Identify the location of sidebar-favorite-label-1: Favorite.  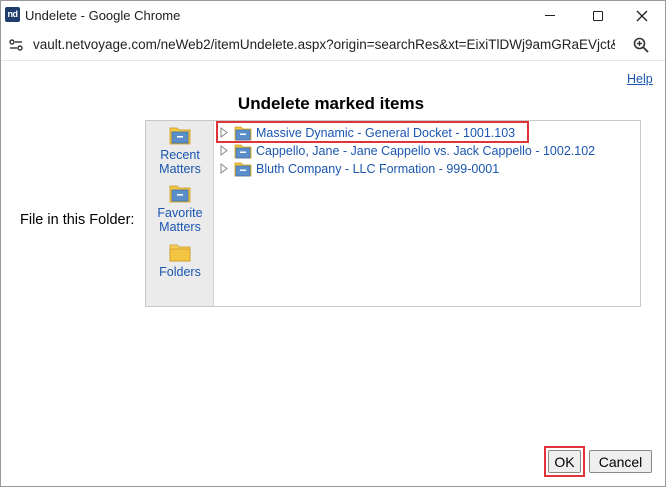
(180, 213).